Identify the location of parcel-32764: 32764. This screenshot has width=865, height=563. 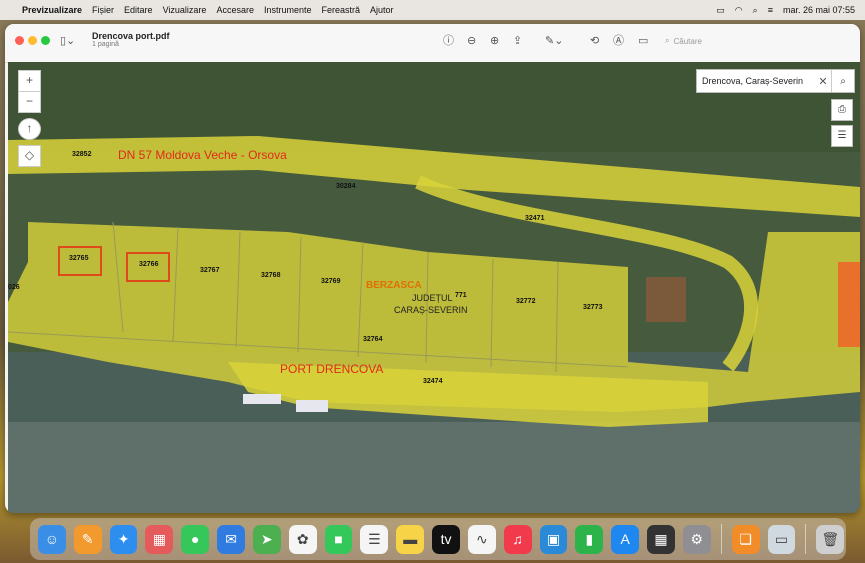
(373, 339).